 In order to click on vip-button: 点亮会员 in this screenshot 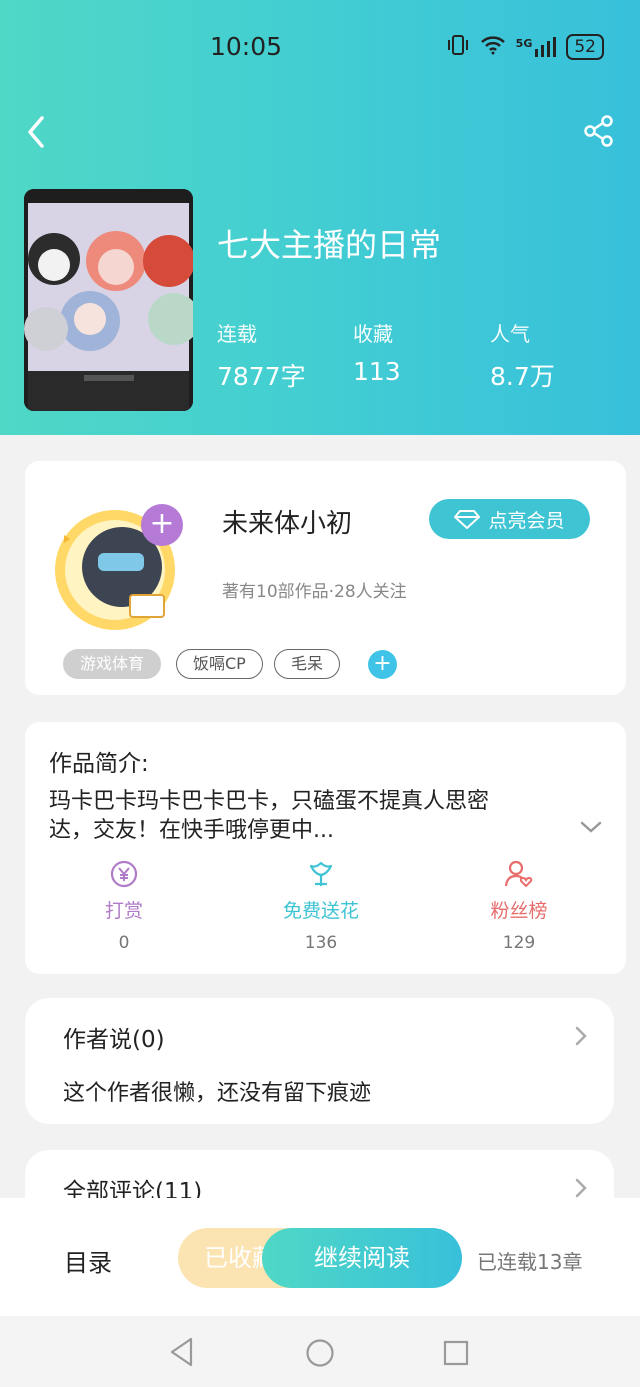, I will do `click(509, 519)`.